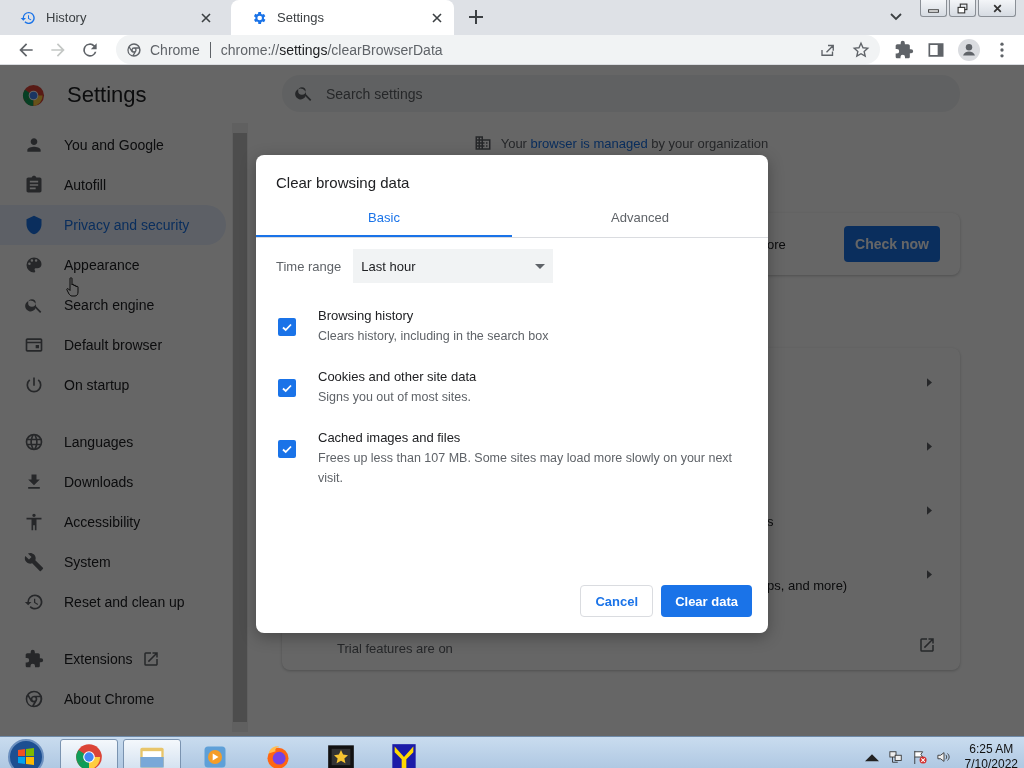  What do you see at coordinates (476, 17) in the screenshot?
I see `plus-icon` at bounding box center [476, 17].